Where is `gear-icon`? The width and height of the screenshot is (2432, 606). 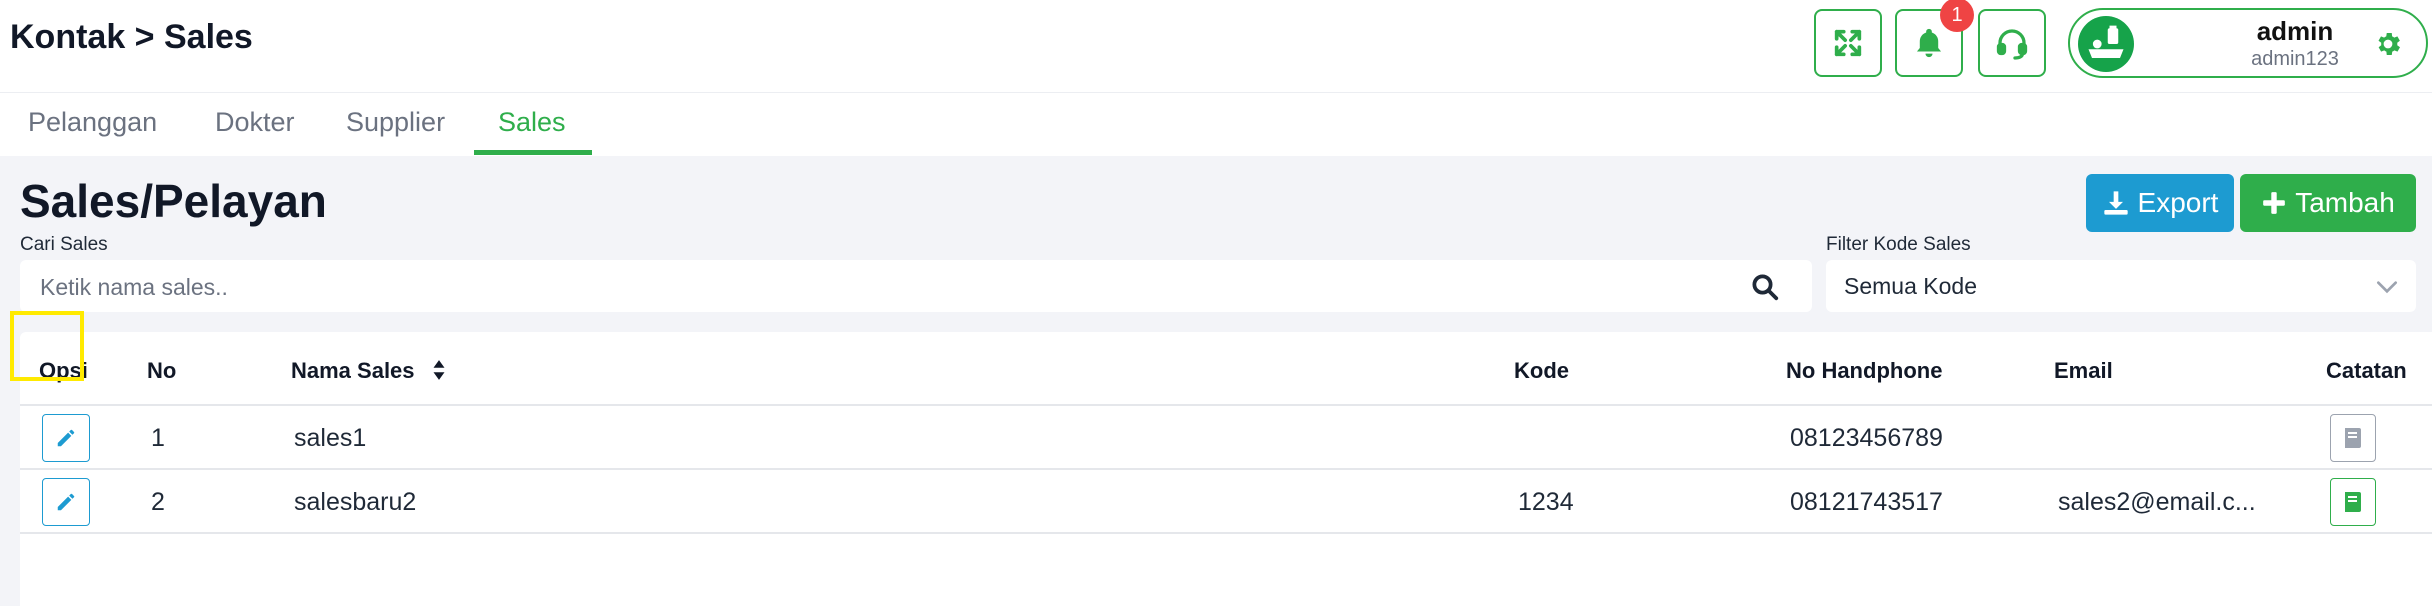
gear-icon is located at coordinates (2389, 44).